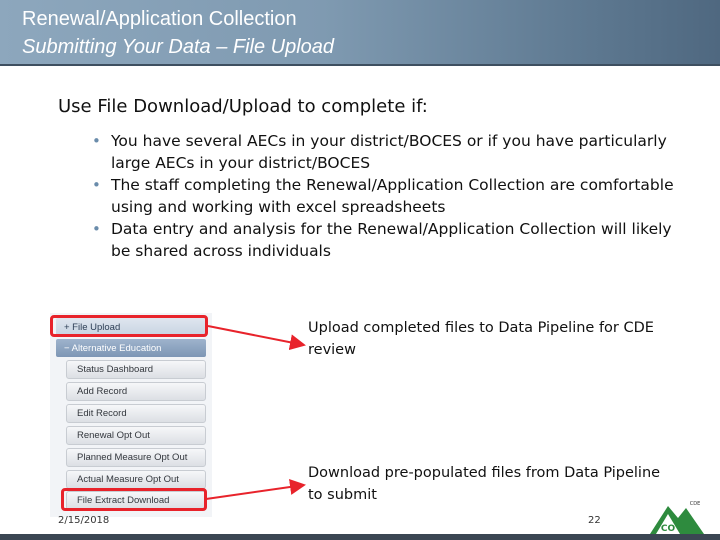 The image size is (720, 540). Describe the element at coordinates (695, 504) in the screenshot. I see `logo-small-text: CDE` at that location.